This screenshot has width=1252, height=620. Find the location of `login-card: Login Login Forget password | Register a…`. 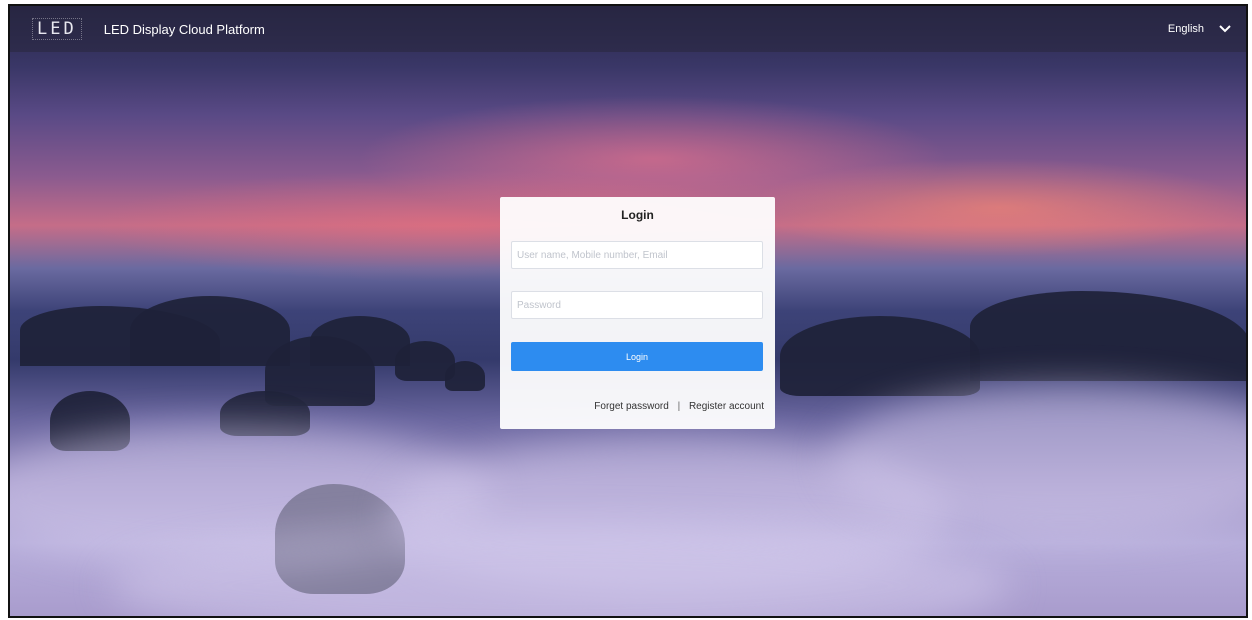

login-card: Login Login Forget password | Register a… is located at coordinates (637, 313).